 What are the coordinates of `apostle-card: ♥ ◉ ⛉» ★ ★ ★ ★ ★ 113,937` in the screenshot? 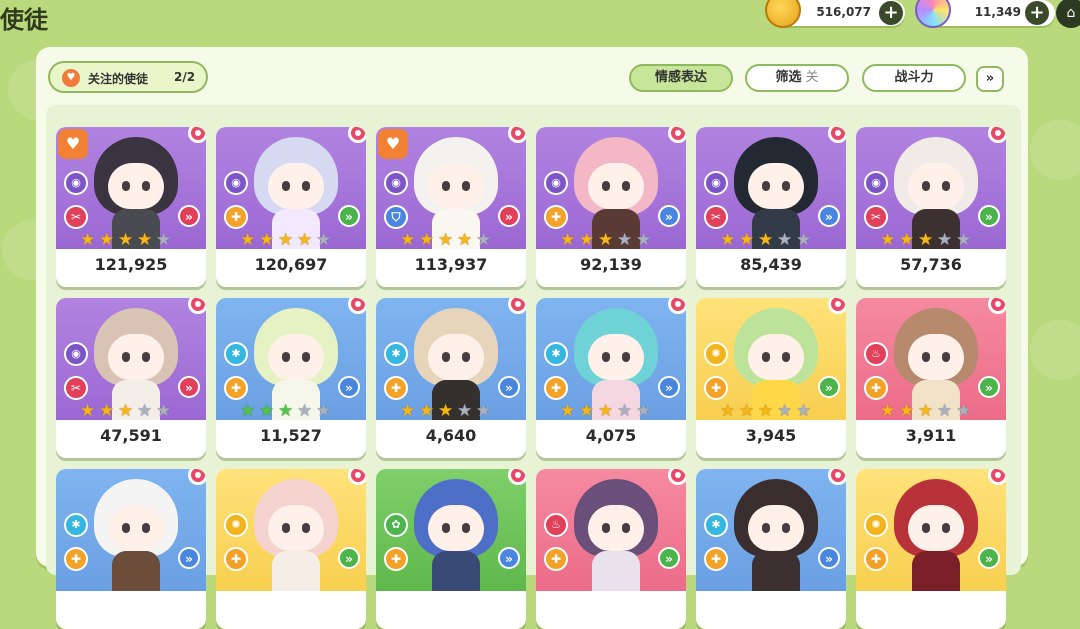 It's located at (451, 207).